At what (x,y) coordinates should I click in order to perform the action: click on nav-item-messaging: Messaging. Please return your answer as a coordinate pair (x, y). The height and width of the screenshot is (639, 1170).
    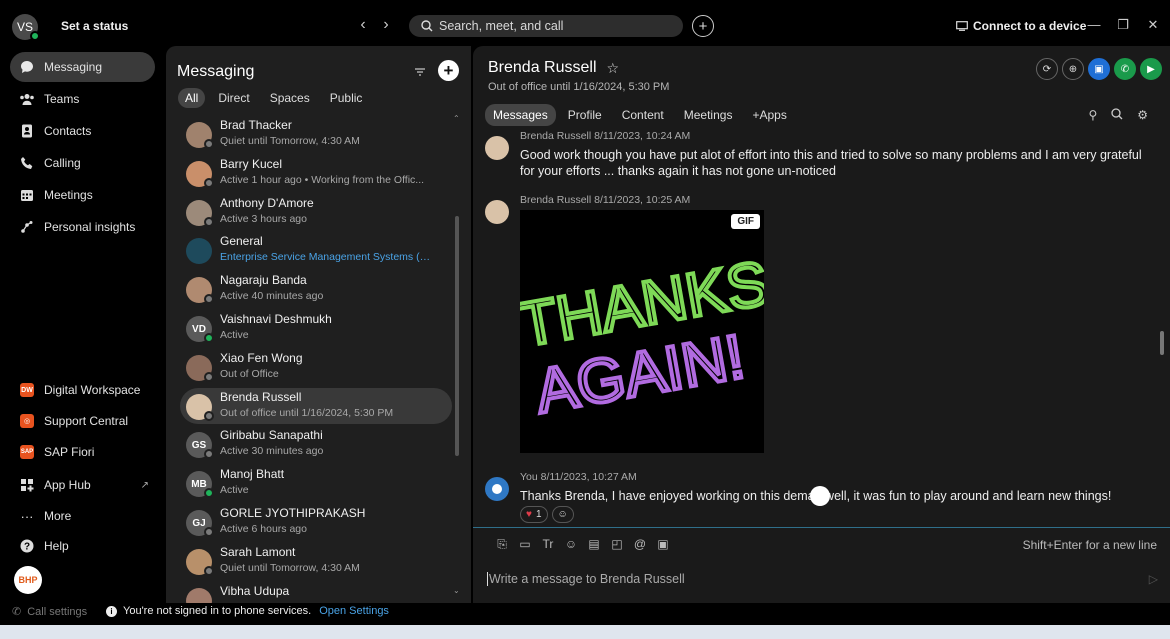
    Looking at the image, I should click on (82, 67).